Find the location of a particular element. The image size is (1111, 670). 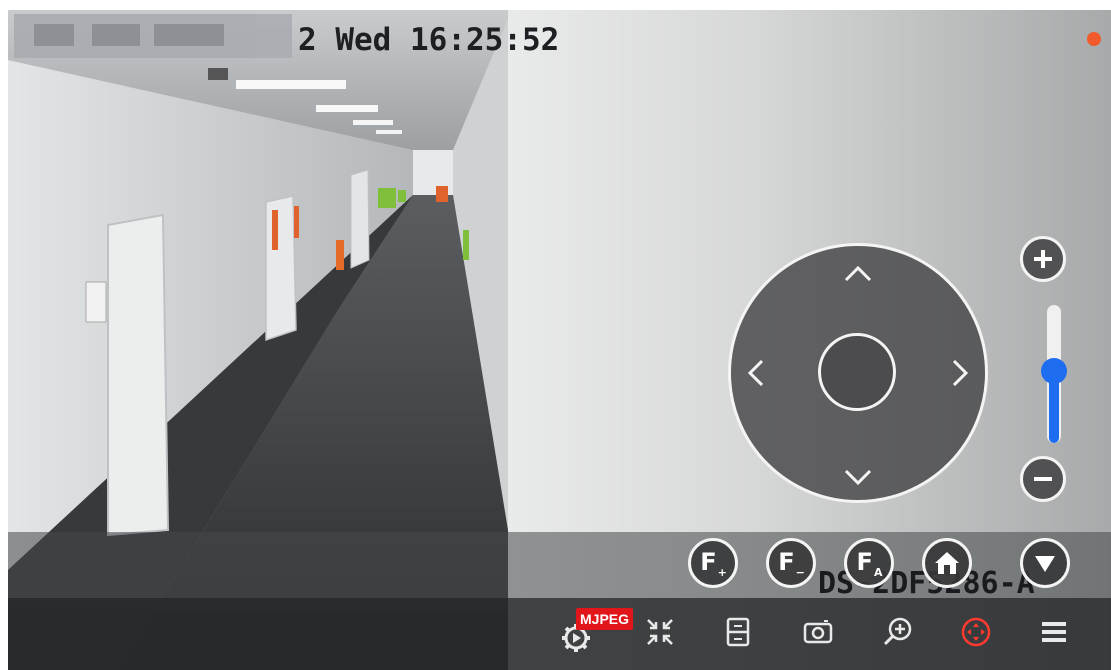

snapshot-button is located at coordinates (818, 632).